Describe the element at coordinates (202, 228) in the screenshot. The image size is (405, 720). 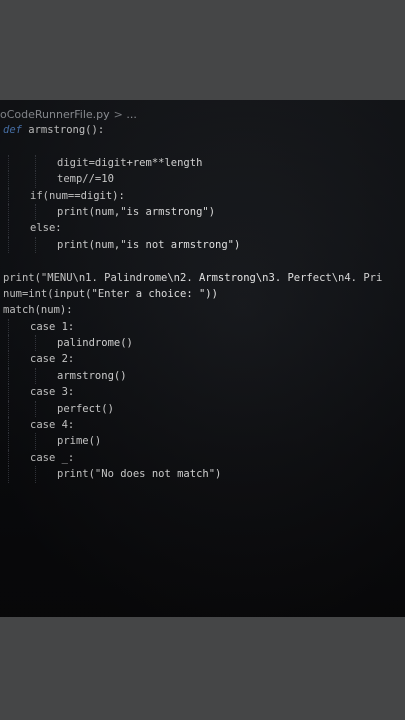
I see `code-line: else:` at that location.